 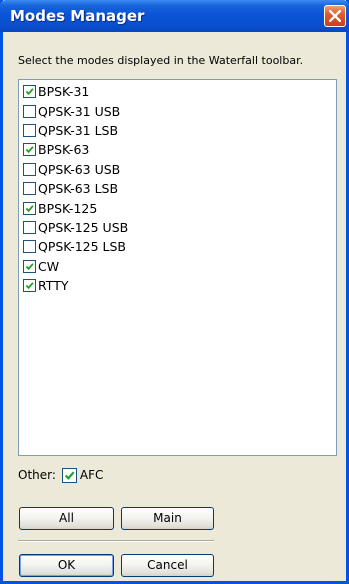 I want to click on mode-label: QPSK-125 USB, so click(x=83, y=227).